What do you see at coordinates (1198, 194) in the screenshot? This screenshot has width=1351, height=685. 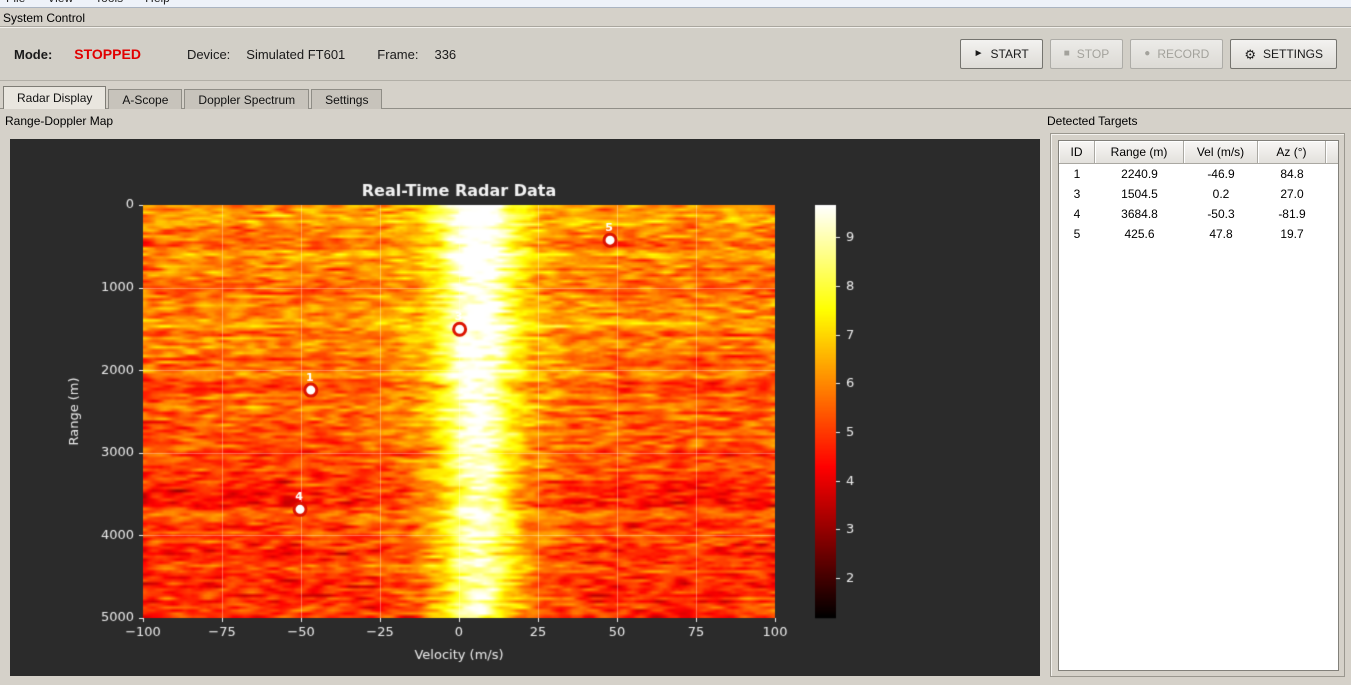 I see `table-row: 3 1504.5 0.2 27.0` at bounding box center [1198, 194].